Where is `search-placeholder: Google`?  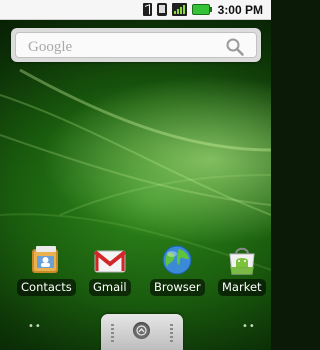 search-placeholder: Google is located at coordinates (50, 47).